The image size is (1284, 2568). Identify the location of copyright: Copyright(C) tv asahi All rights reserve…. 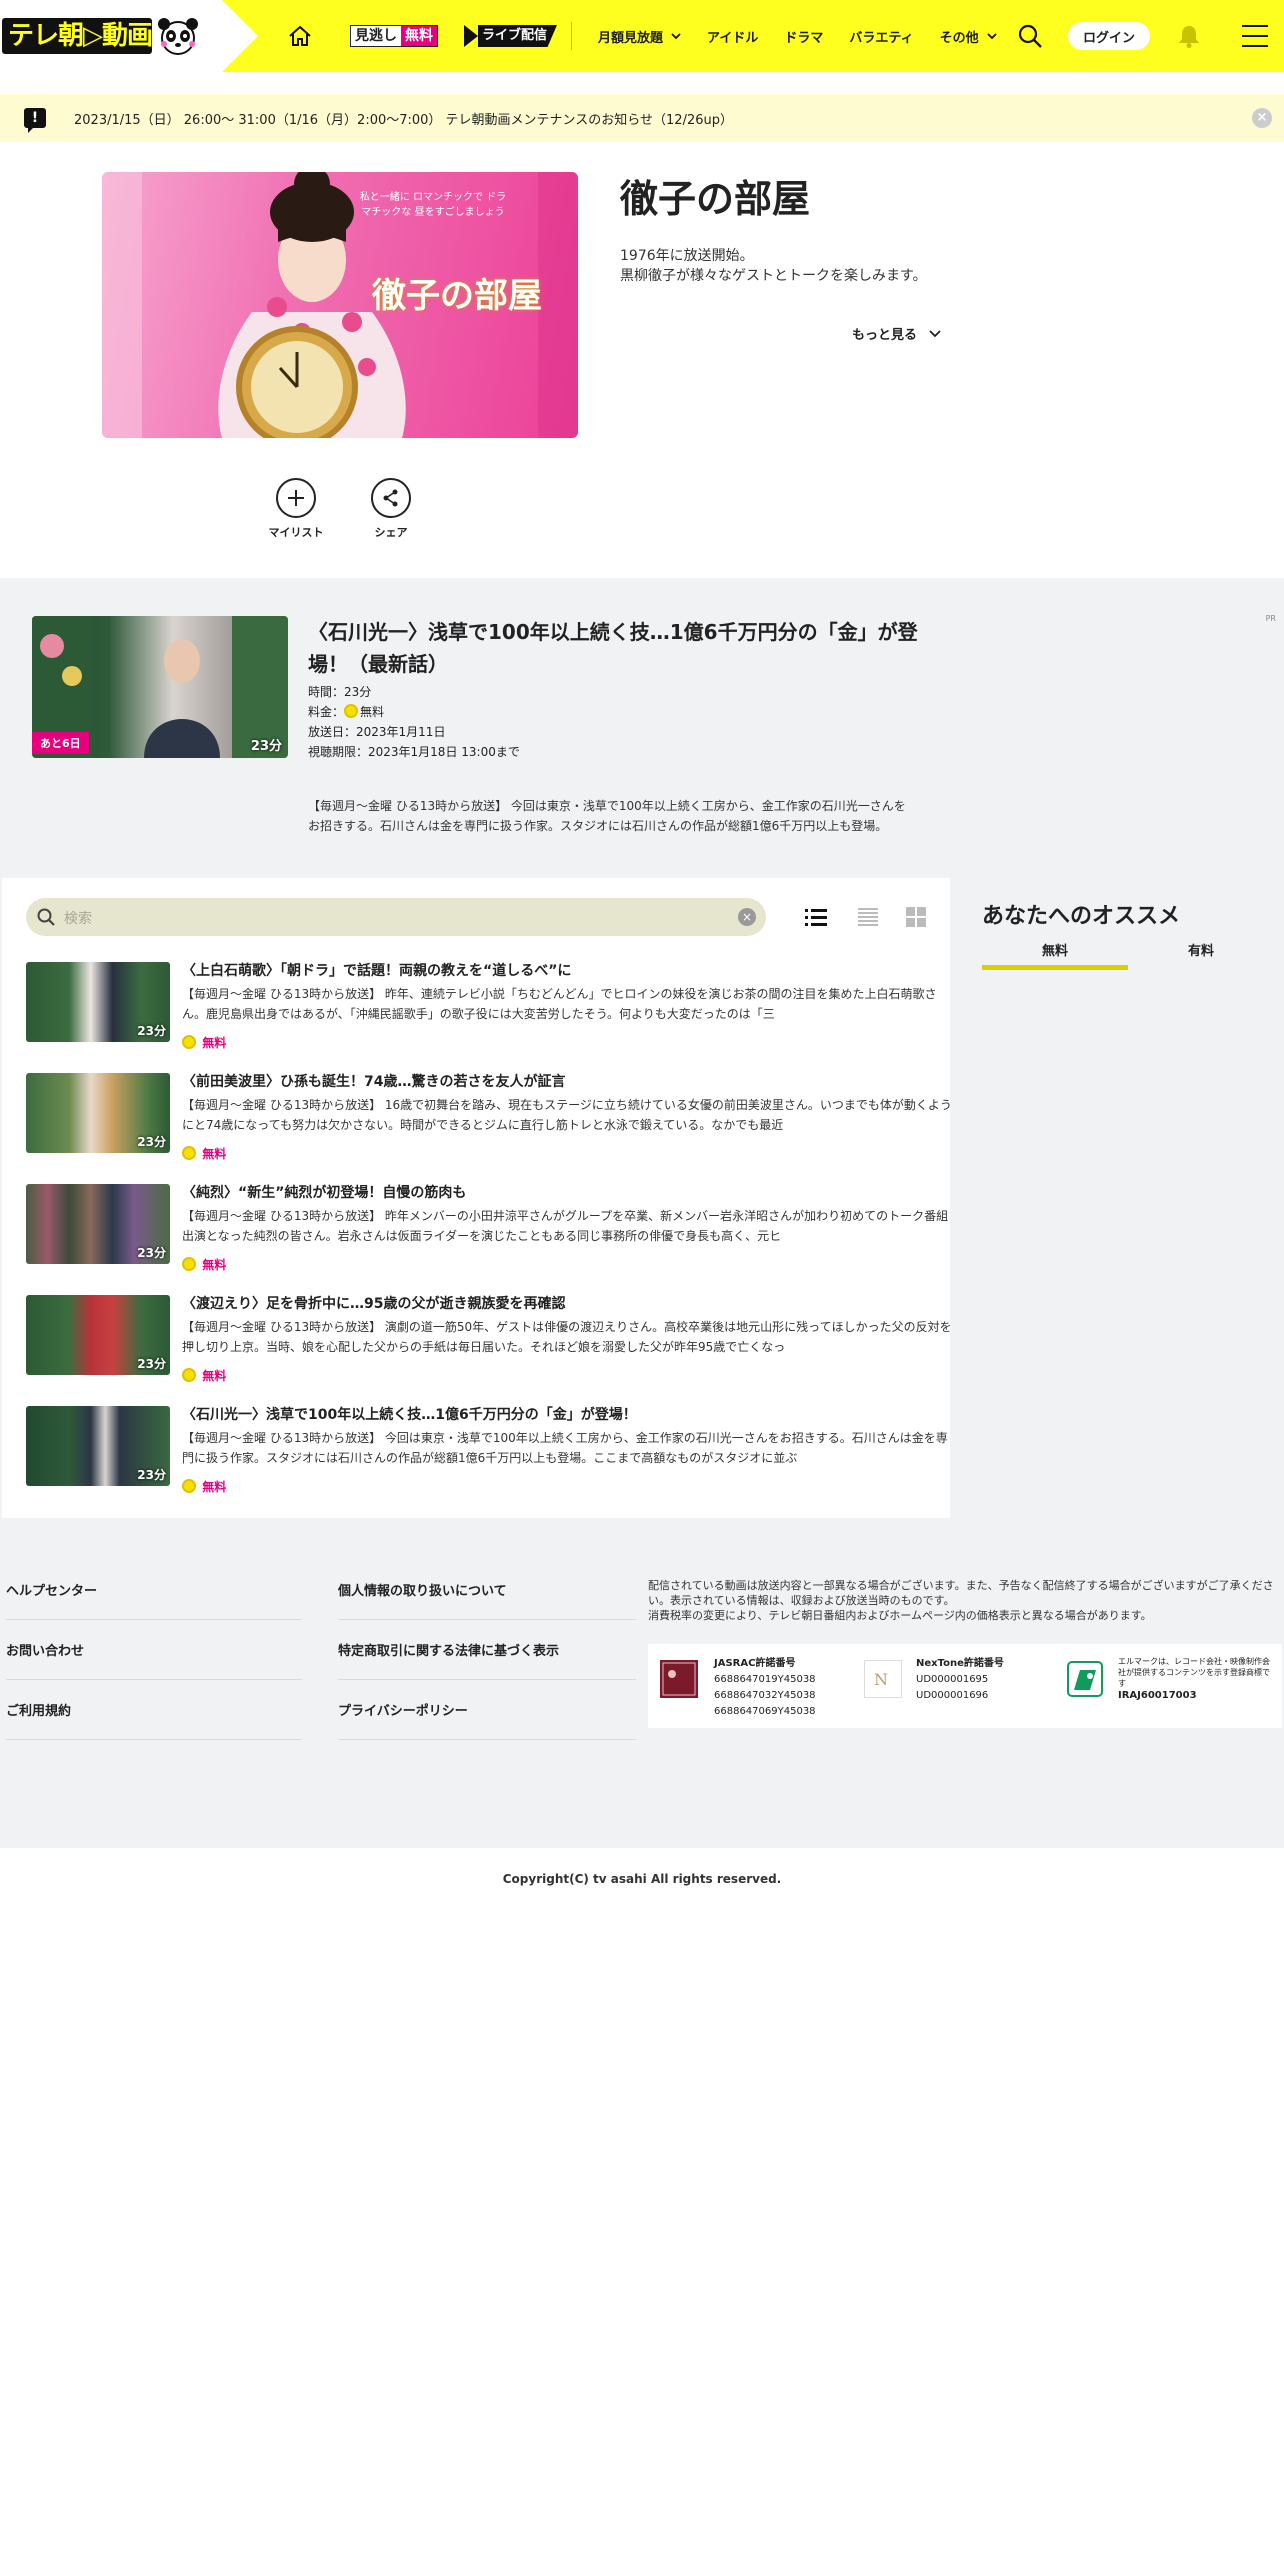
(642, 1879).